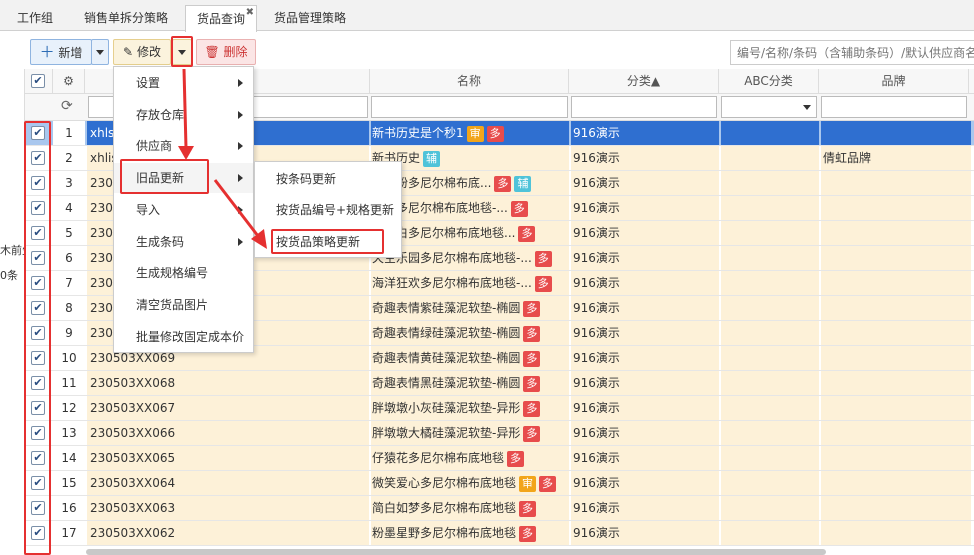  What do you see at coordinates (69, 533) in the screenshot?
I see `row-number: 17` at bounding box center [69, 533].